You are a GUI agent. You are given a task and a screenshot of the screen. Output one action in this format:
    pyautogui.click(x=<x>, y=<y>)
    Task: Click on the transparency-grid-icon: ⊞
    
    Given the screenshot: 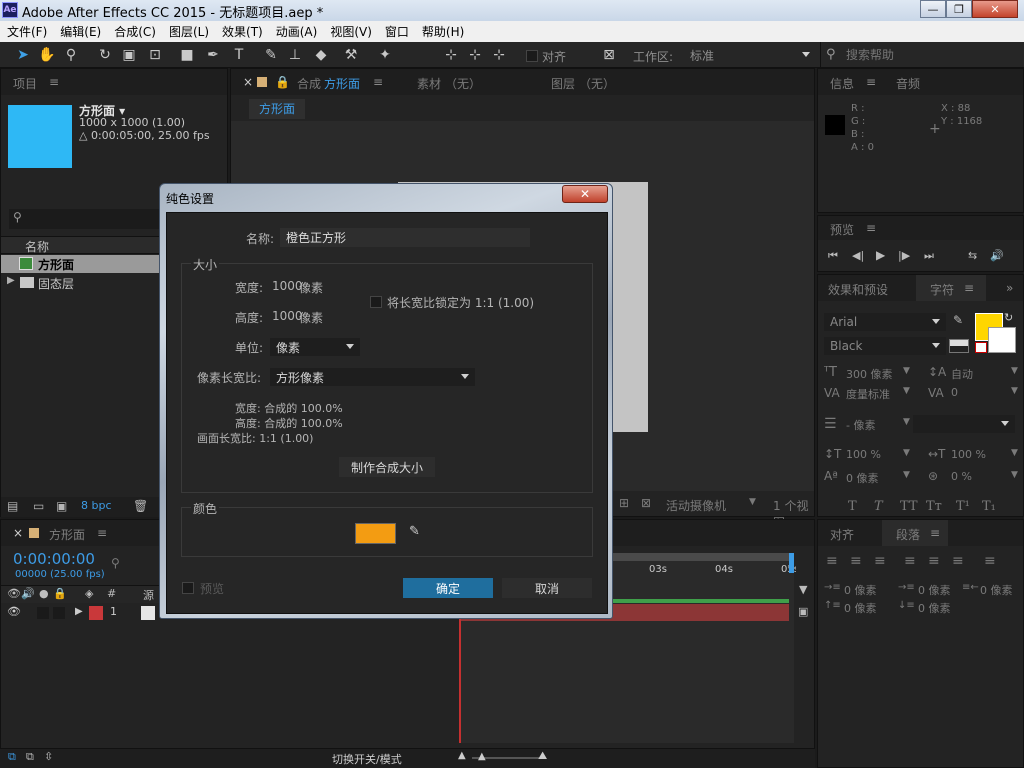 What is the action you would take?
    pyautogui.click(x=624, y=503)
    